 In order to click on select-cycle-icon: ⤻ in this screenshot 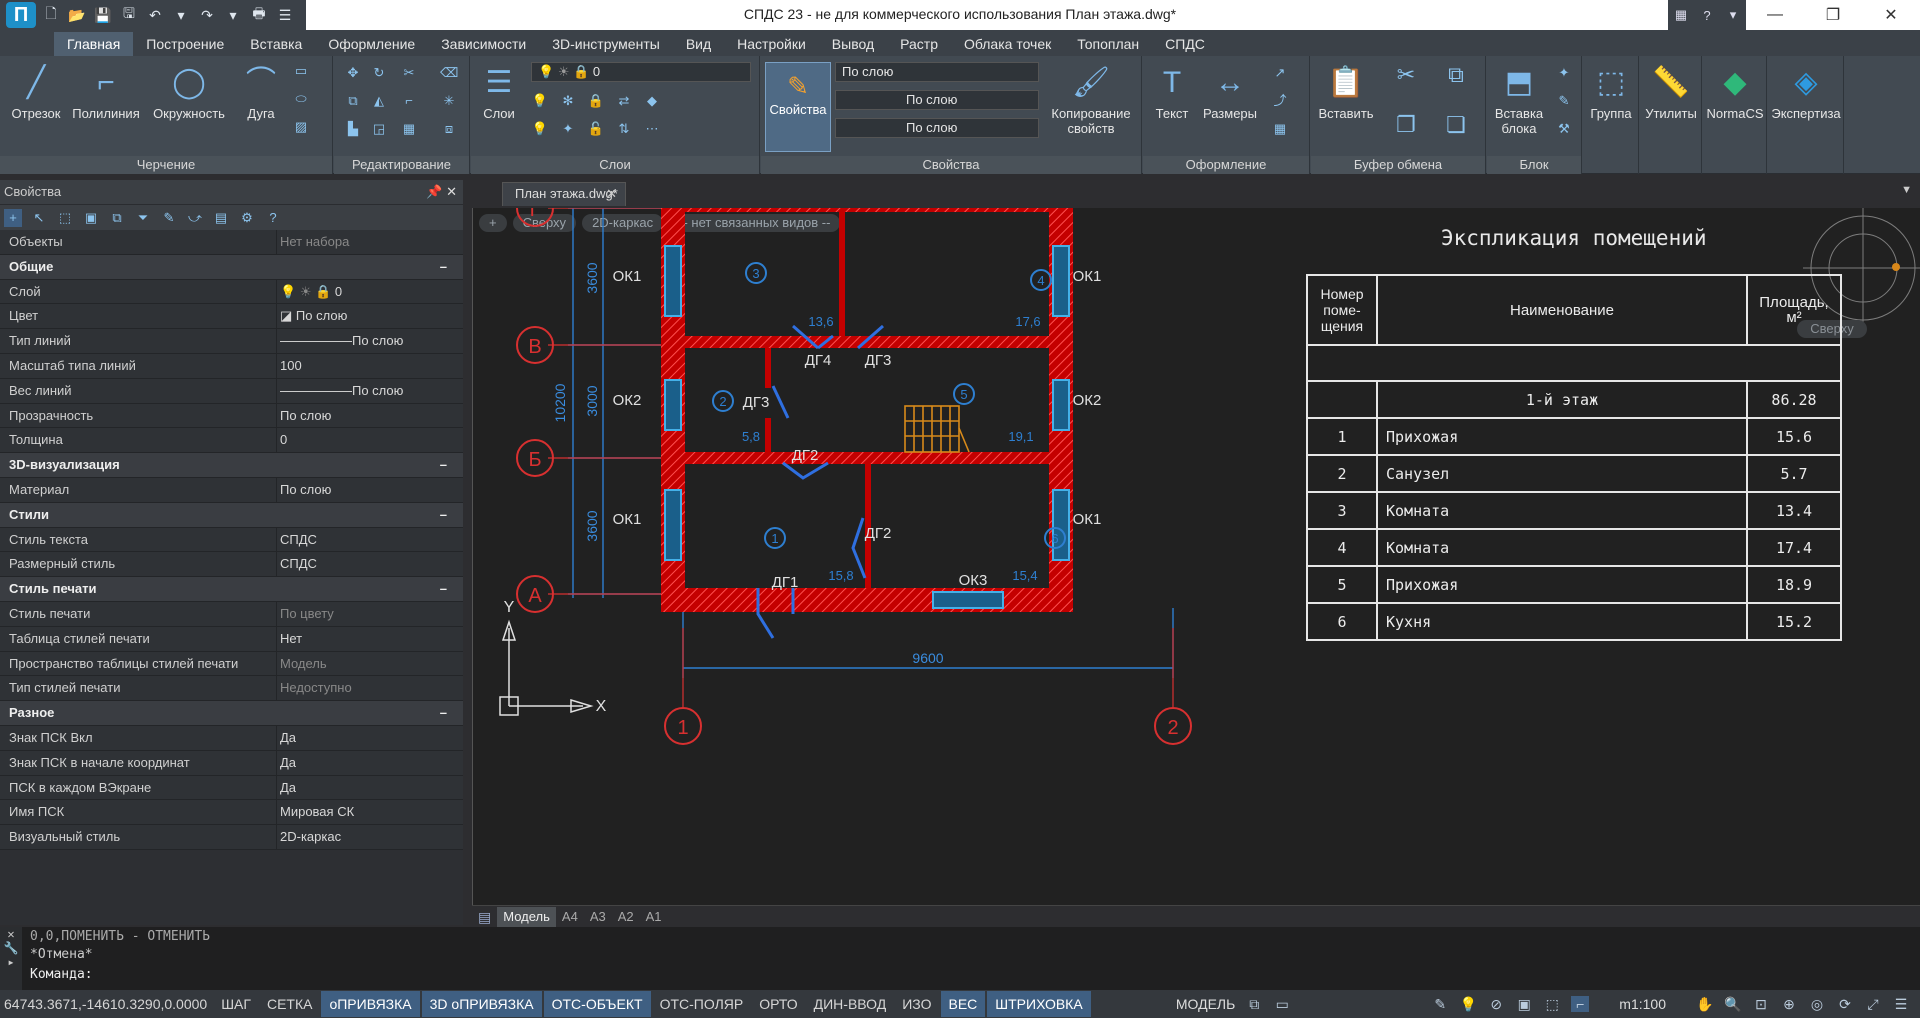, I will do `click(195, 218)`.